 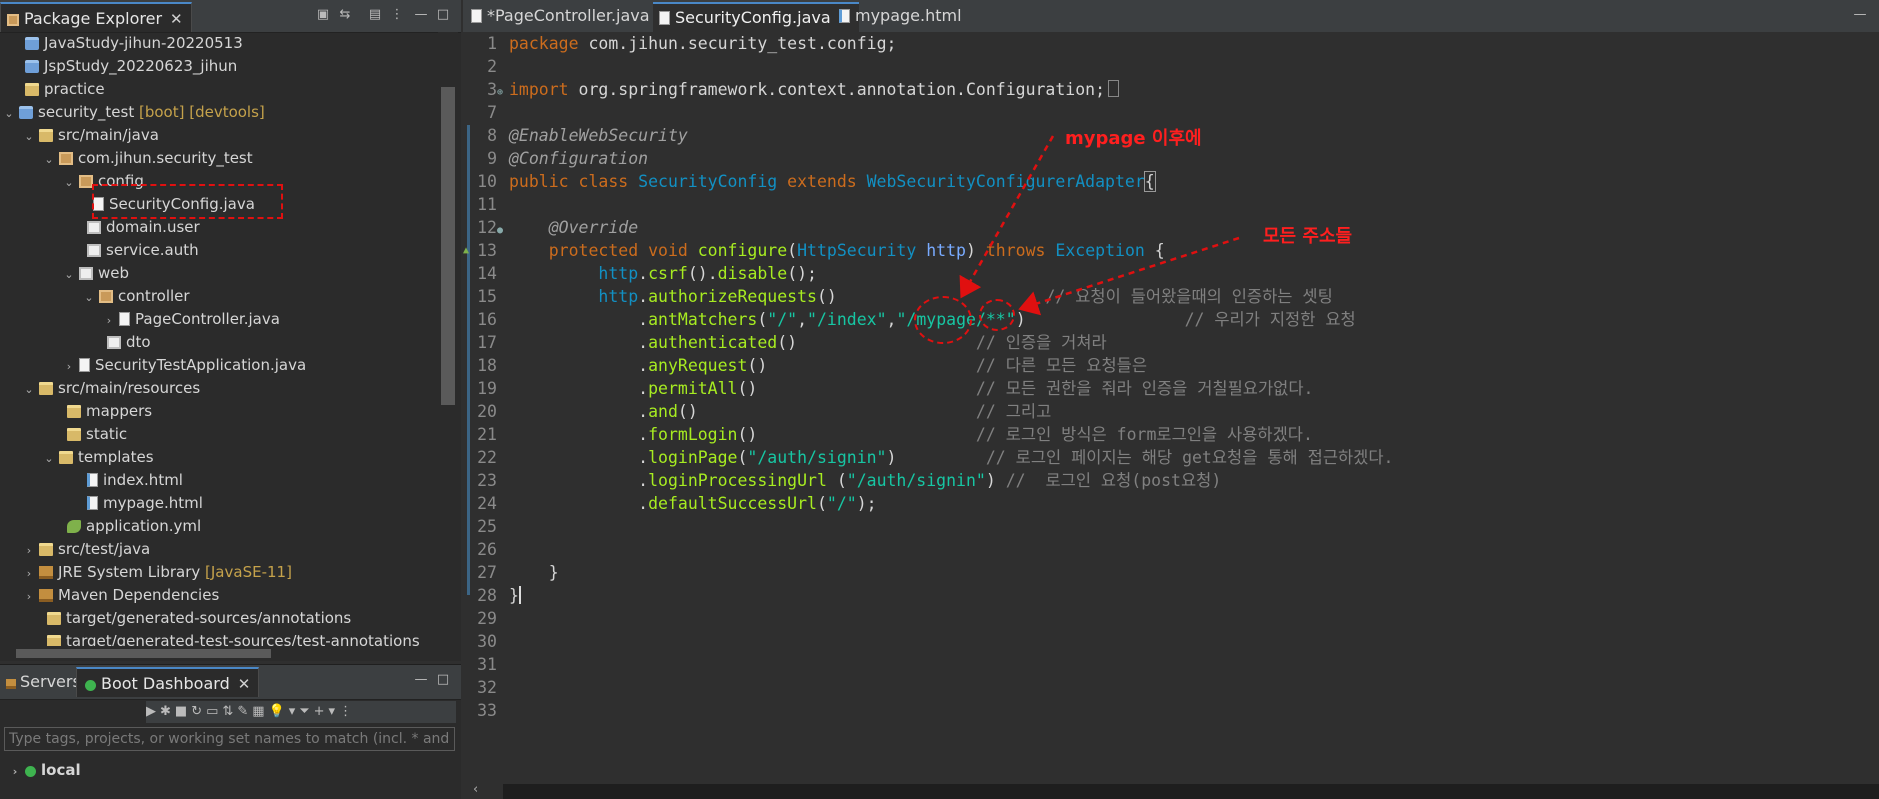 I want to click on annotation-all-addresses-note: 모든 주소들, so click(x=1308, y=236).